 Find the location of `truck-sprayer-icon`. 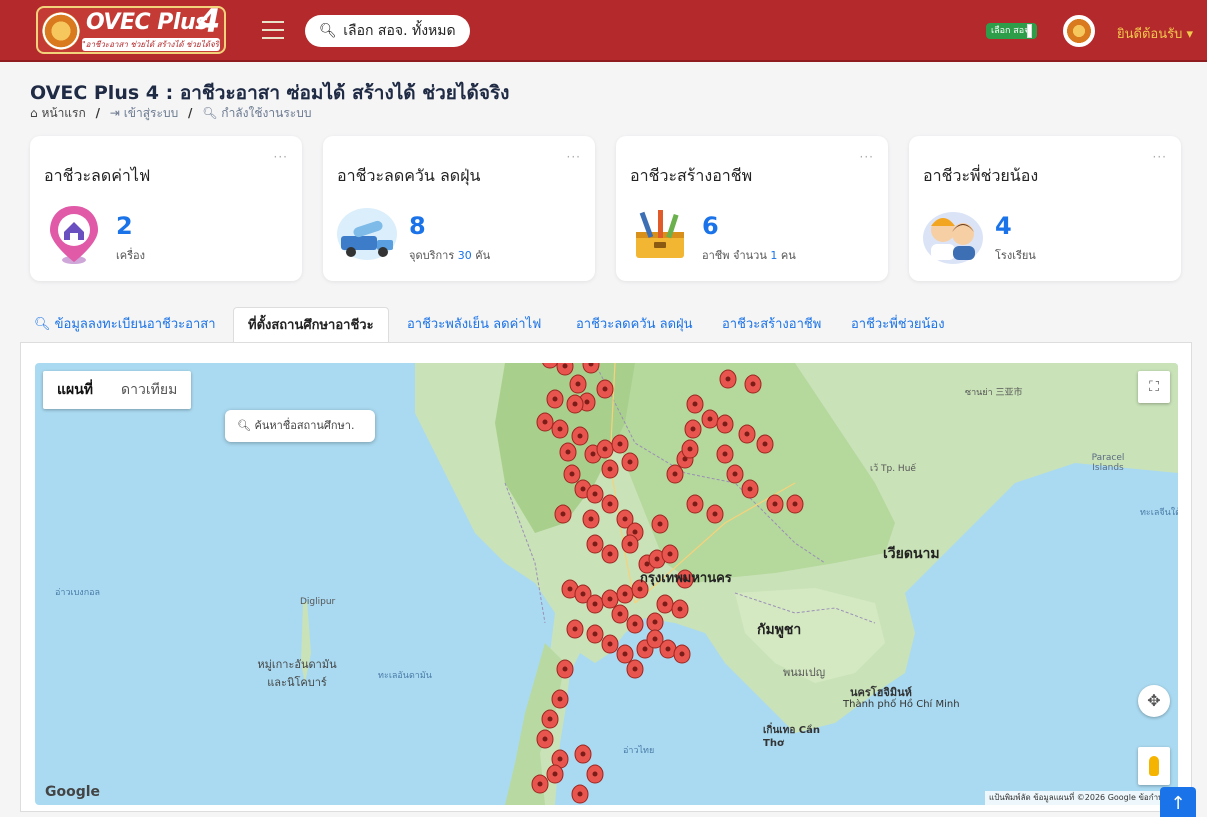

truck-sprayer-icon is located at coordinates (367, 234).